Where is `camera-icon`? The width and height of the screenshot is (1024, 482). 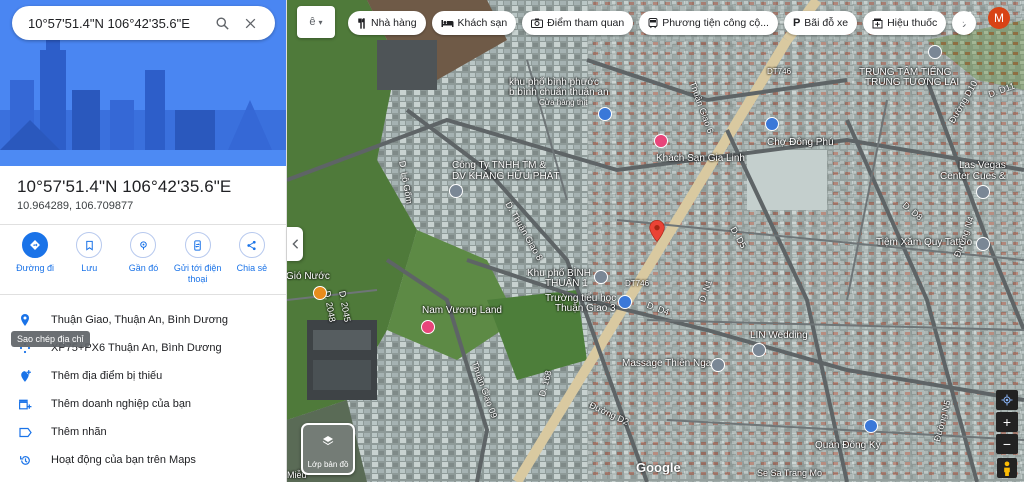 camera-icon is located at coordinates (537, 23).